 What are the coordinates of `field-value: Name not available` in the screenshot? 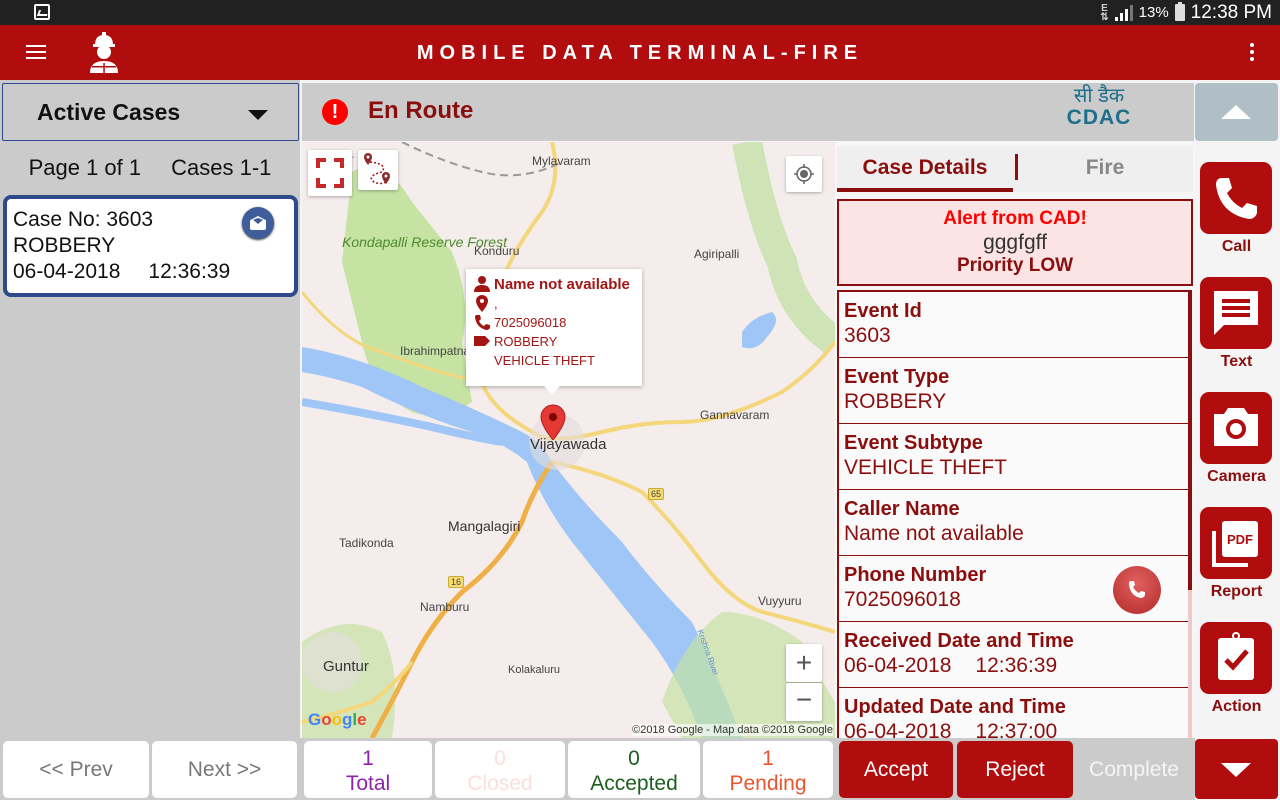 It's located at (934, 533).